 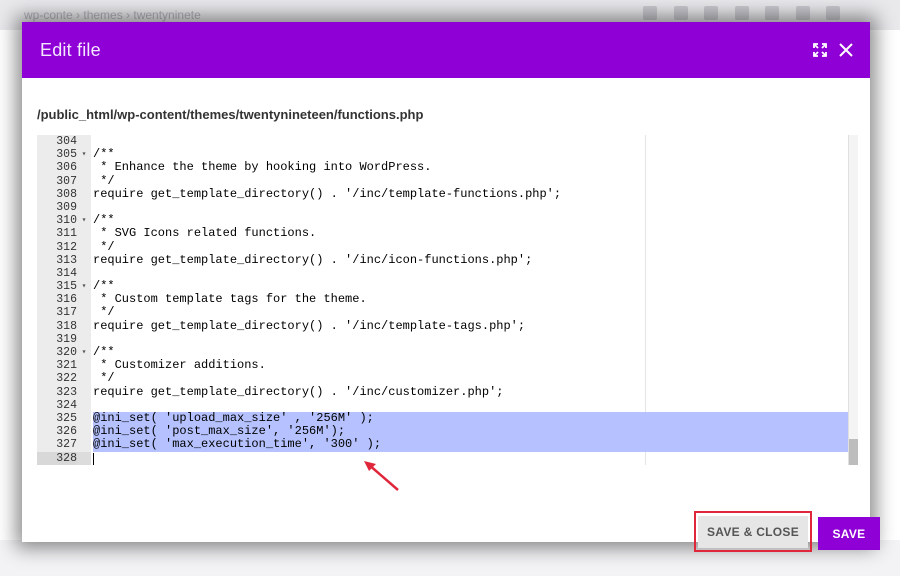 What do you see at coordinates (93, 458) in the screenshot?
I see `text-cursor` at bounding box center [93, 458].